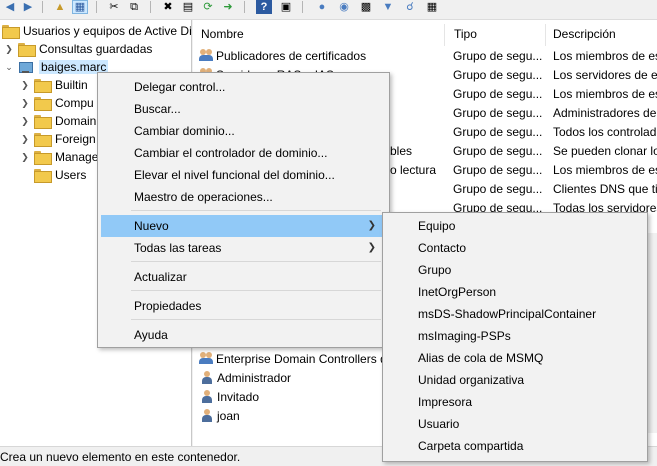 This screenshot has width=657, height=466. Describe the element at coordinates (344, 7) in the screenshot. I see `group-icon: ◉` at that location.